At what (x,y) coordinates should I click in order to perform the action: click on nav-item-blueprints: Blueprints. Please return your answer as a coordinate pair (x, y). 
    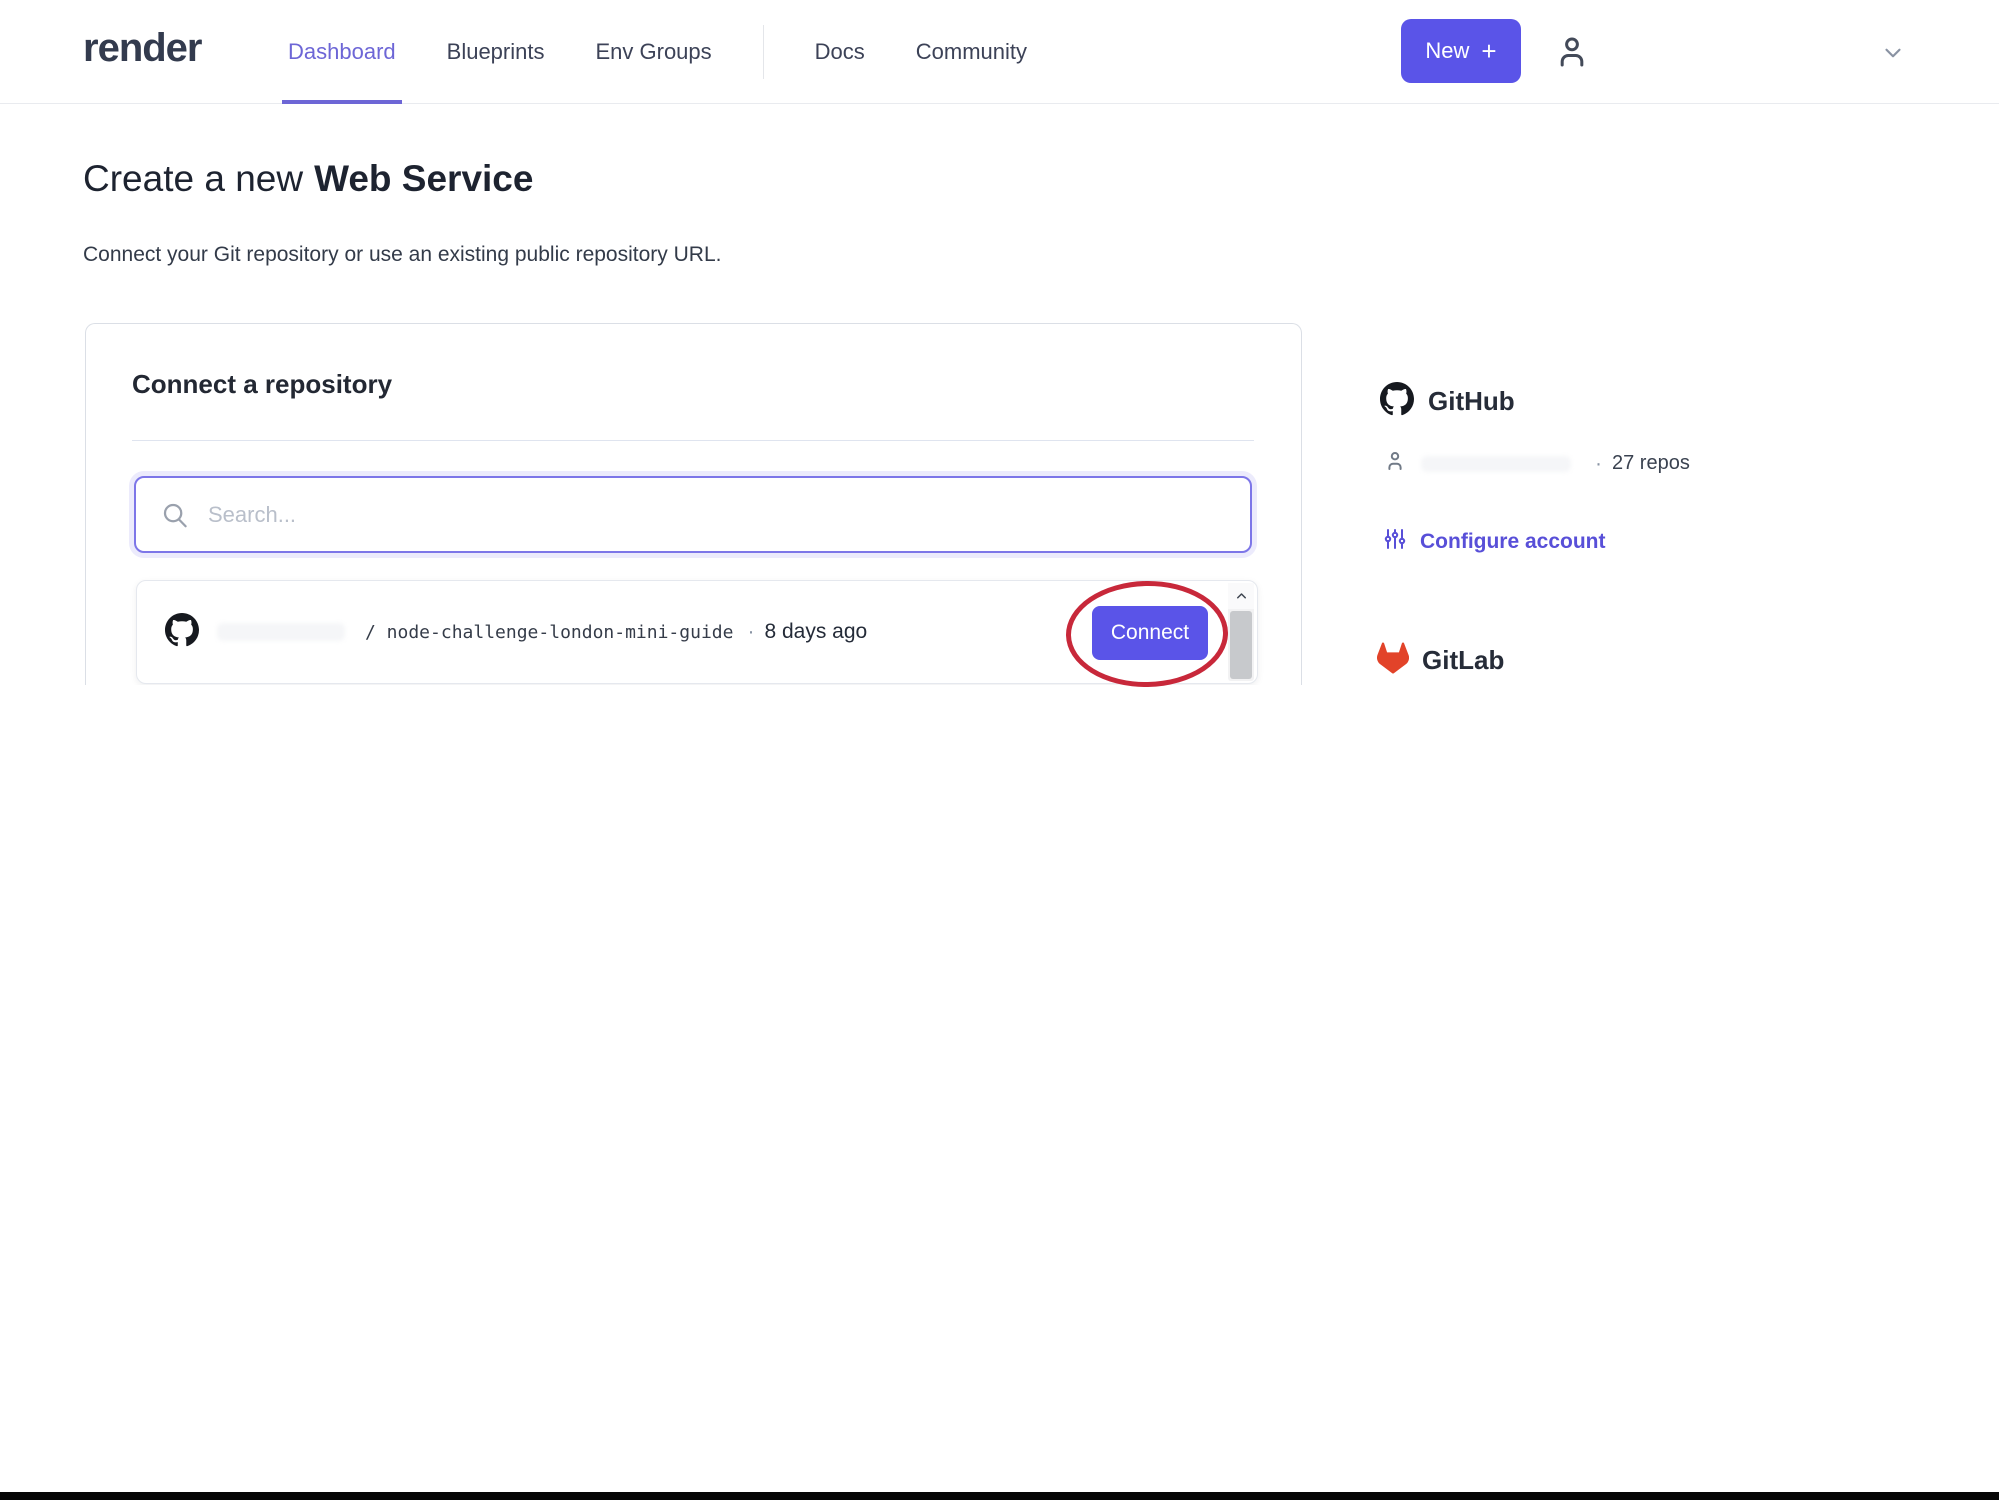
    Looking at the image, I should click on (496, 52).